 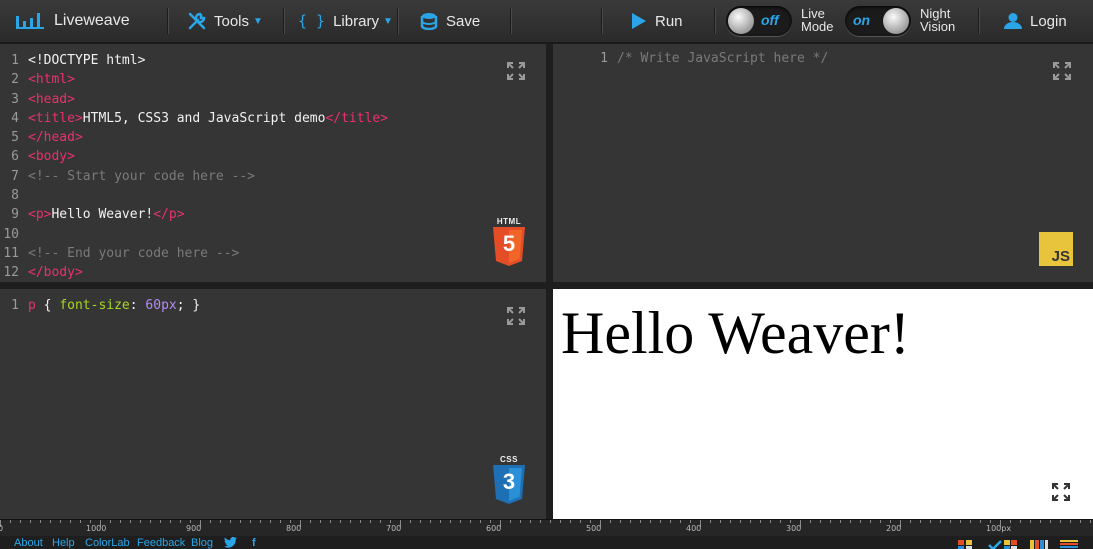 I want to click on live-mode-toggle: off, so click(x=759, y=21).